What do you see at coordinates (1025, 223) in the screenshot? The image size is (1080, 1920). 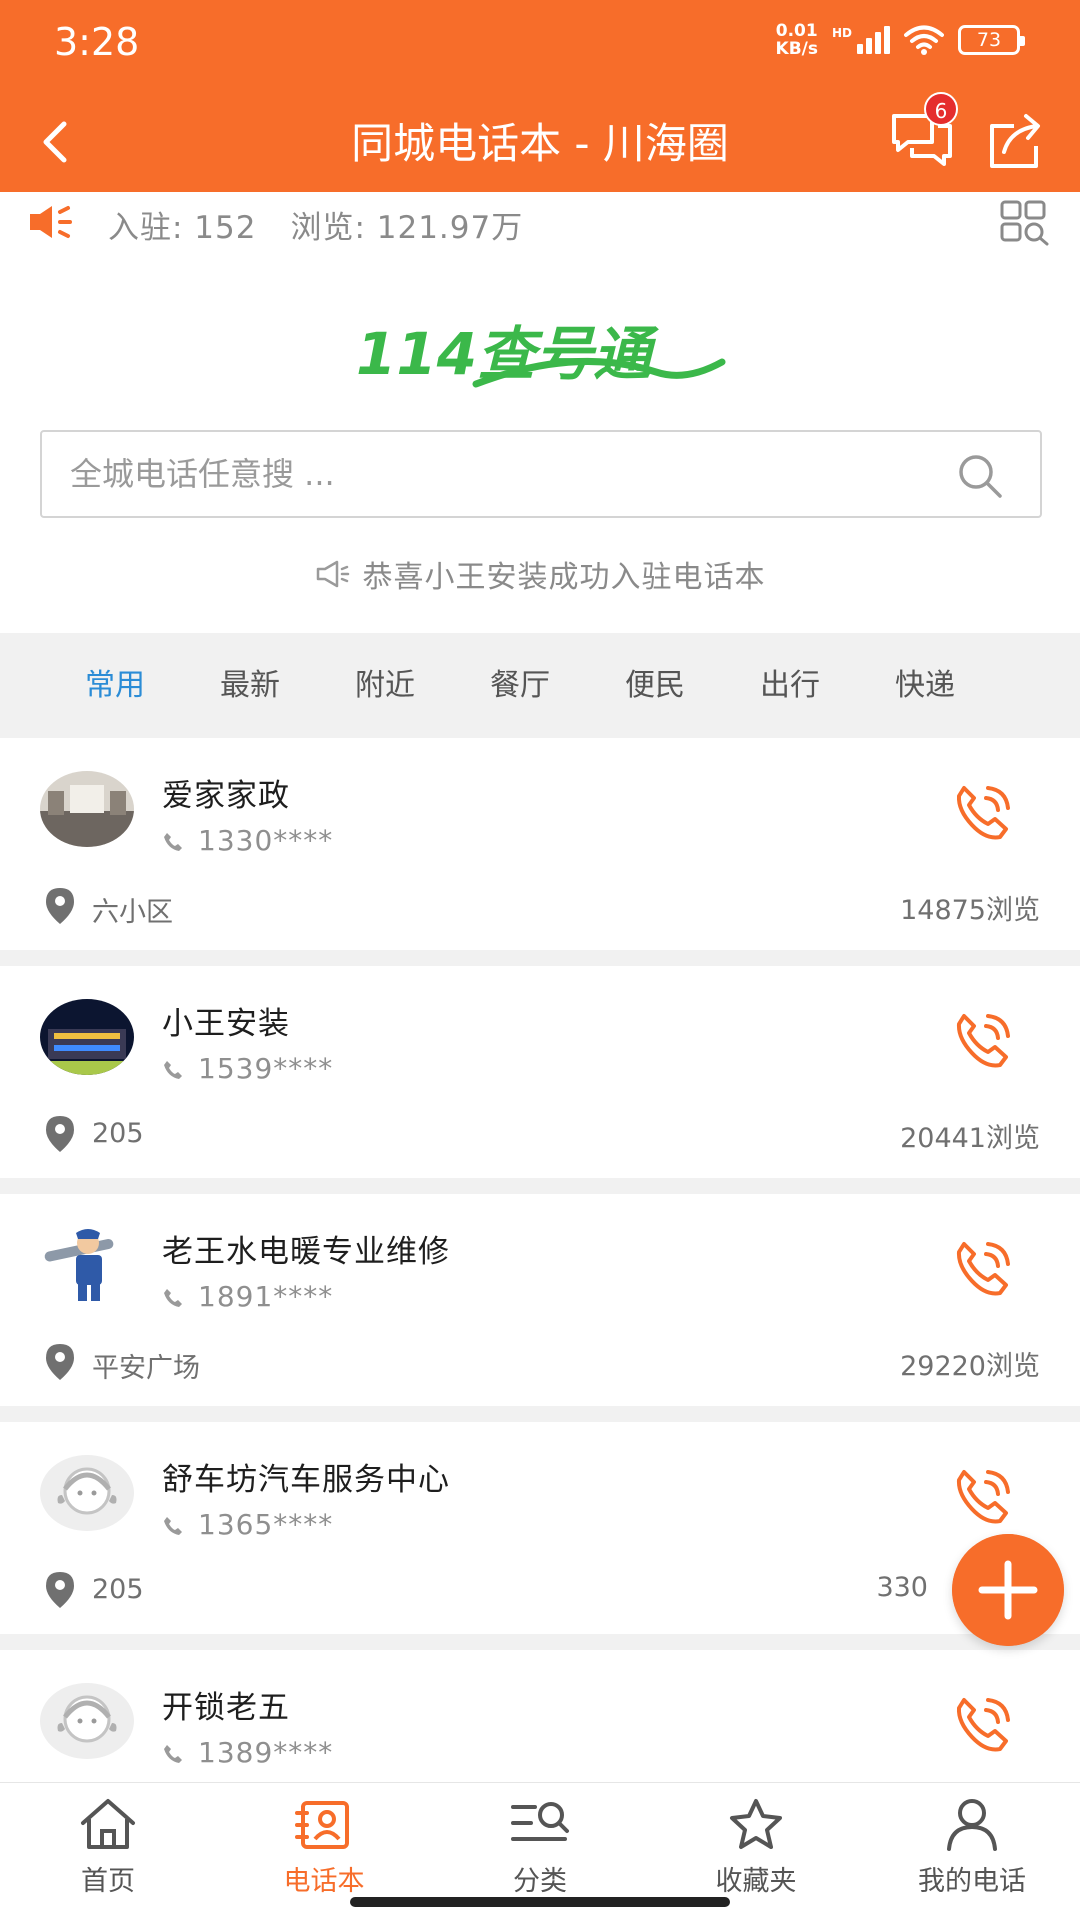 I see `grid-search-icon` at bounding box center [1025, 223].